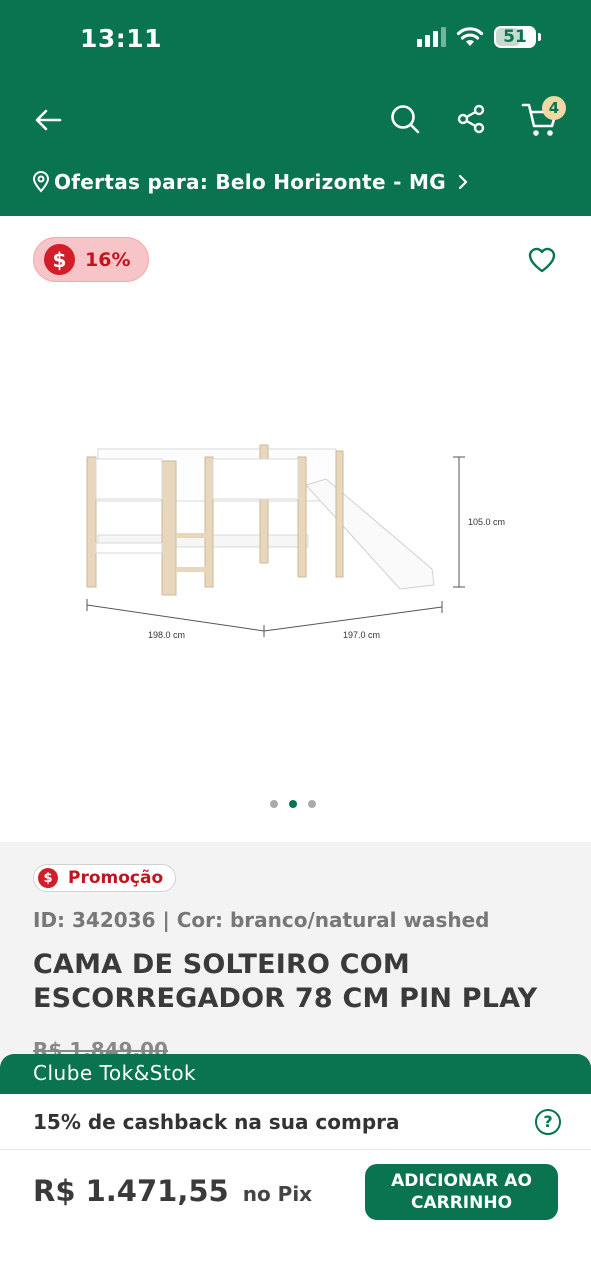  I want to click on carousel-dots, so click(293, 804).